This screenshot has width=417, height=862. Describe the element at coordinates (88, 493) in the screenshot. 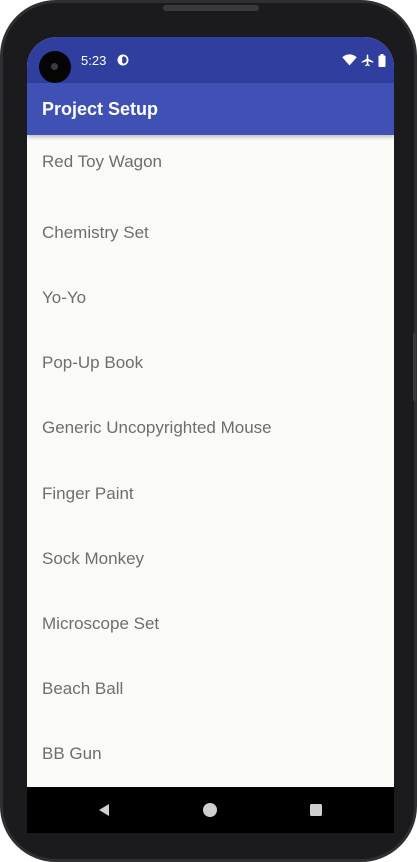

I see `list-item-label: Finger Paint` at that location.